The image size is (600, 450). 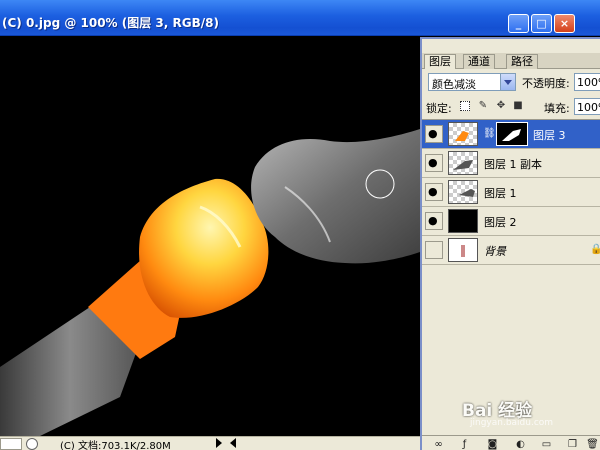 What do you see at coordinates (518, 106) in the screenshot?
I see `lock-all-padlock-icon: ■` at bounding box center [518, 106].